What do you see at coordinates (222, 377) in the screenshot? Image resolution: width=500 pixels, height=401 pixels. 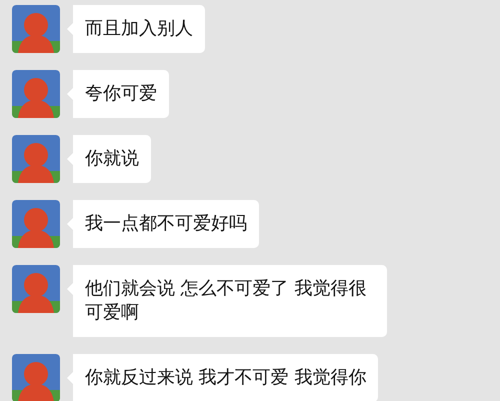 I see `message-bubble: 你就反过来说 我才不可爱 我觉得你` at bounding box center [222, 377].